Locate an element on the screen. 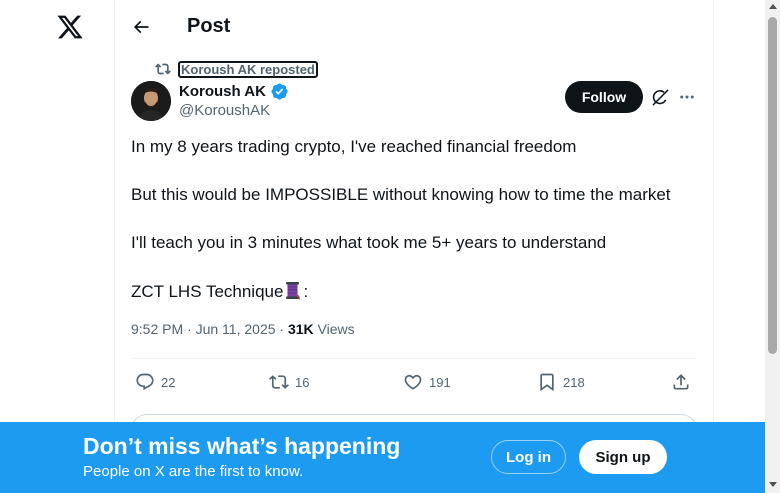 The image size is (780, 493). bookmark-button: 218 is located at coordinates (561, 382).